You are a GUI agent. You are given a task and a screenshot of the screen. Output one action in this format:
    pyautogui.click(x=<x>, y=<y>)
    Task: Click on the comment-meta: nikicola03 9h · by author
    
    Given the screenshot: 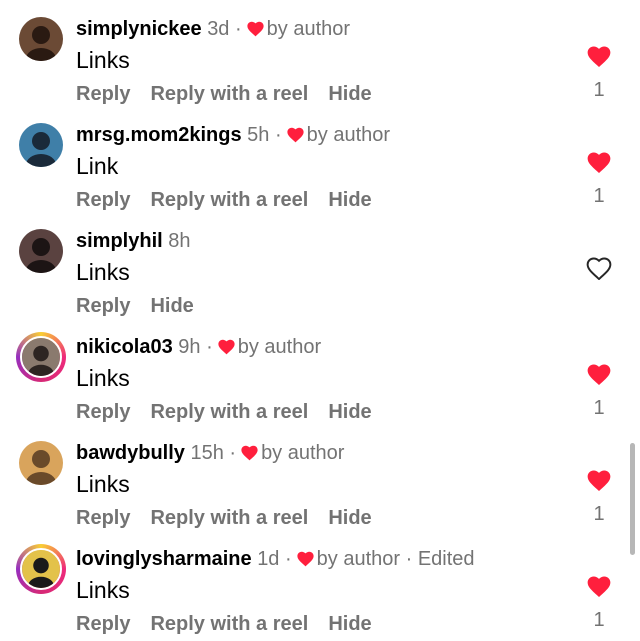 What is the action you would take?
    pyautogui.click(x=198, y=347)
    